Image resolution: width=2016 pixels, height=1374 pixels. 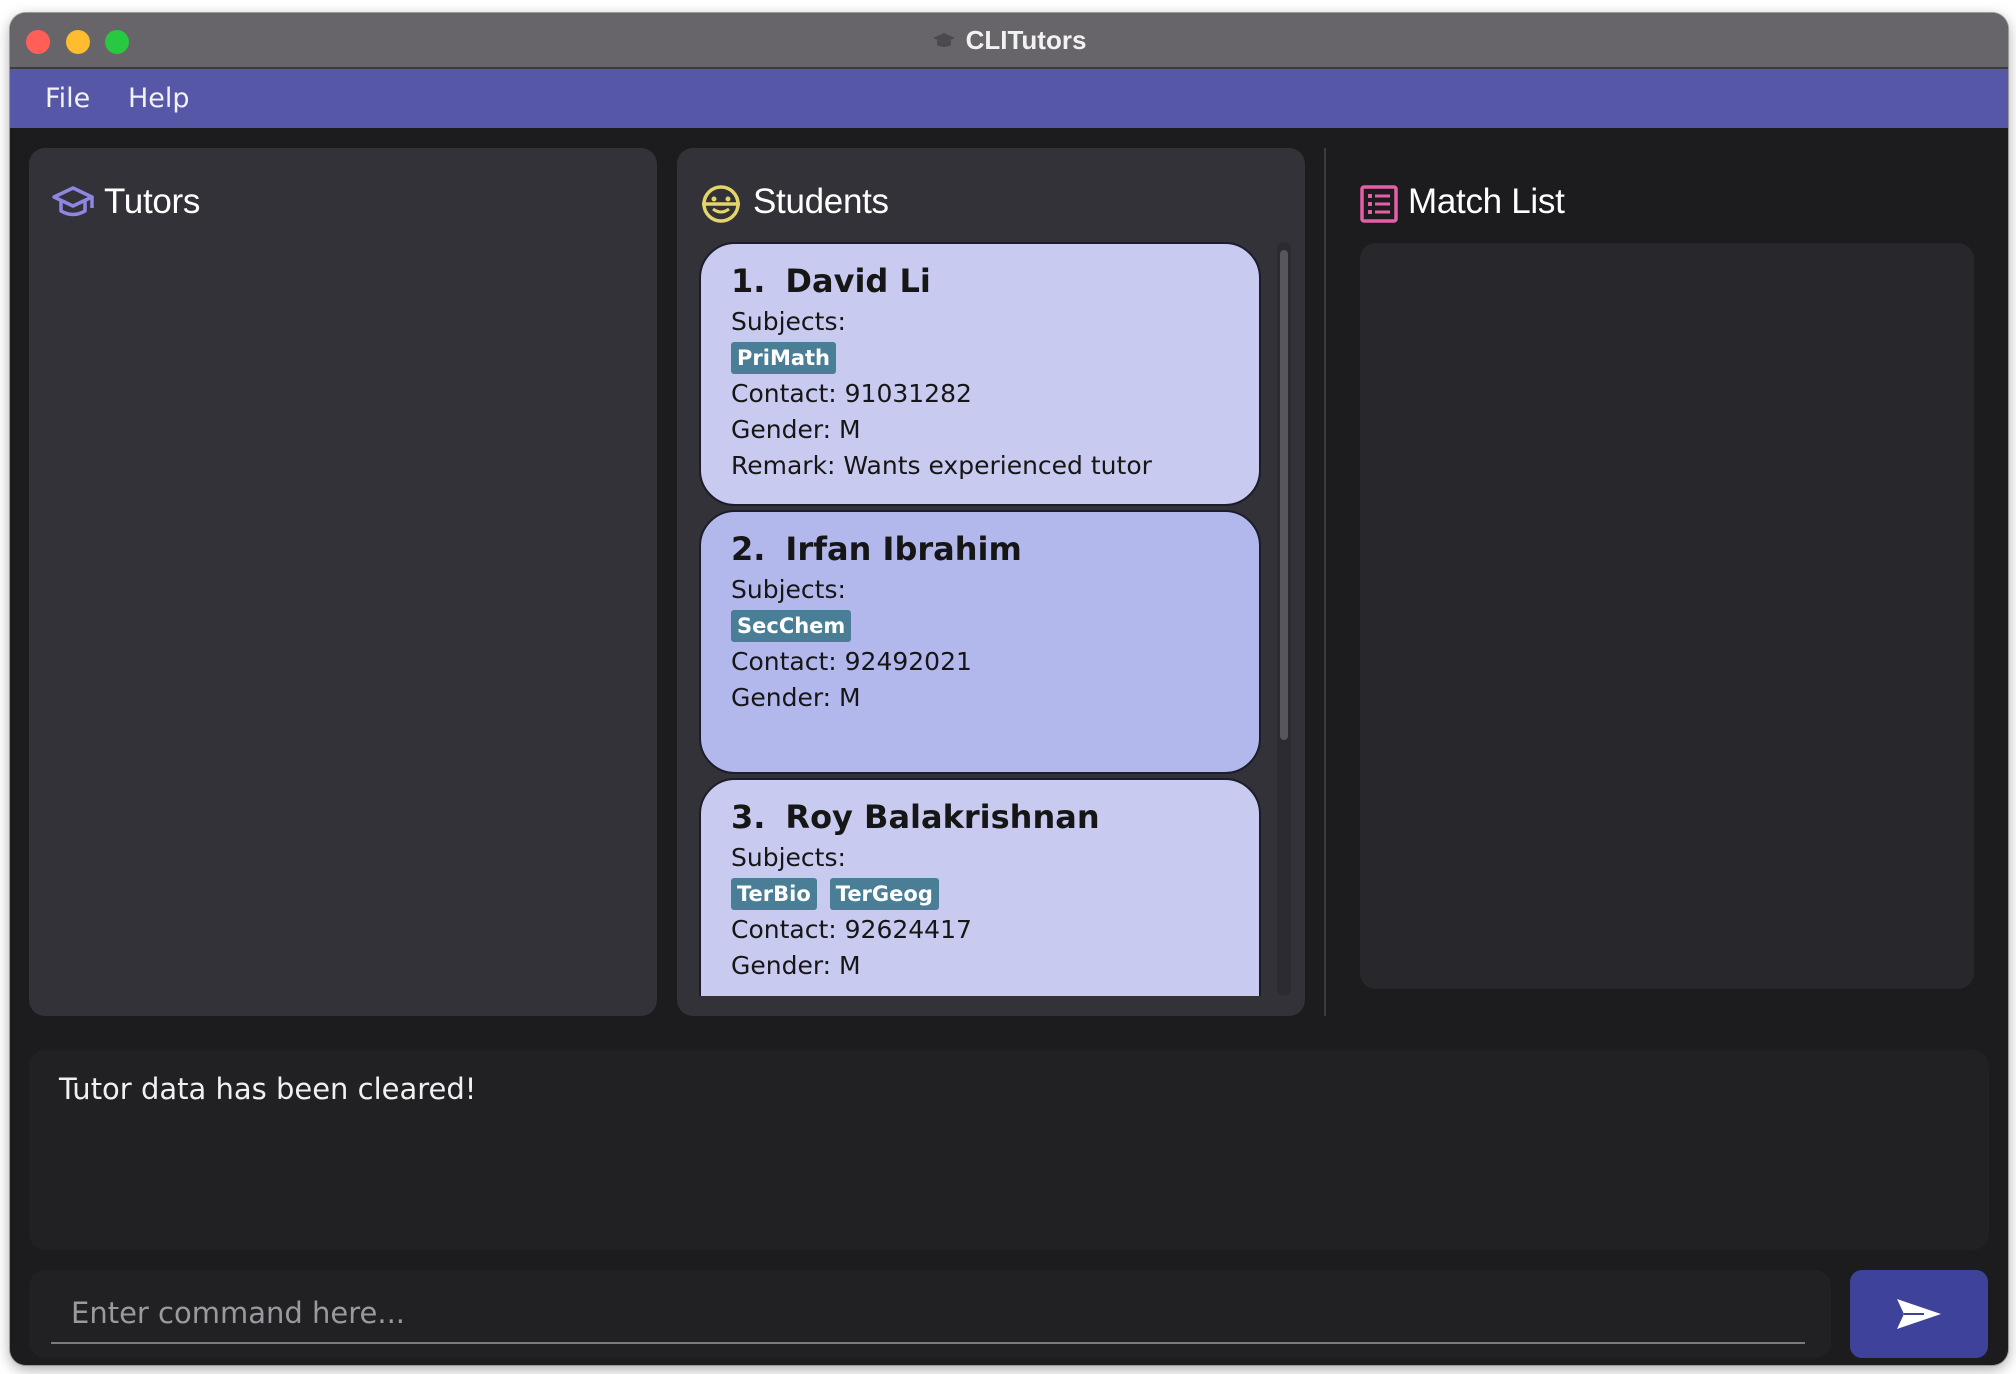 I want to click on title-bar: CLITutors, so click(x=1009, y=41).